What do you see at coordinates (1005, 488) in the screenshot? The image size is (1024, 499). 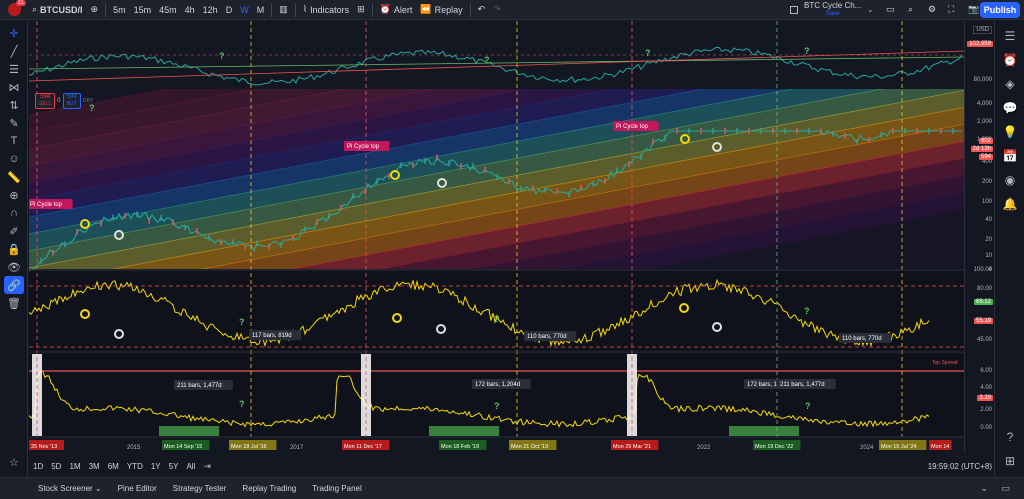 I see `maximize-panel-icon: ▭` at bounding box center [1005, 488].